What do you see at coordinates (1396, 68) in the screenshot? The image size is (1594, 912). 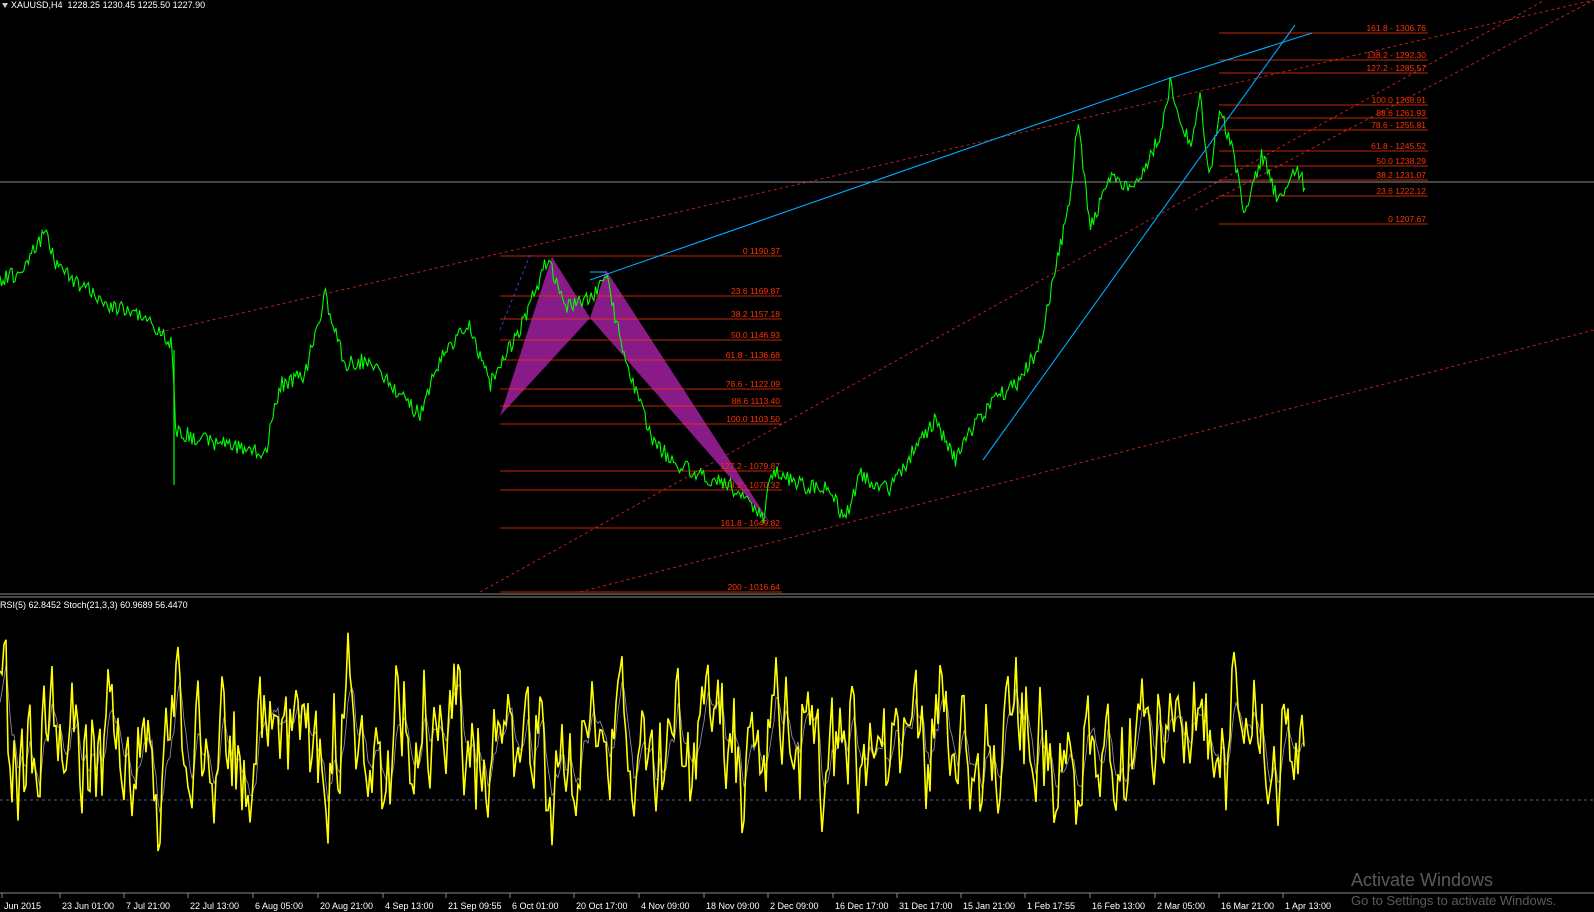 I see `fib-level-label: 127.2 - 1285.57` at bounding box center [1396, 68].